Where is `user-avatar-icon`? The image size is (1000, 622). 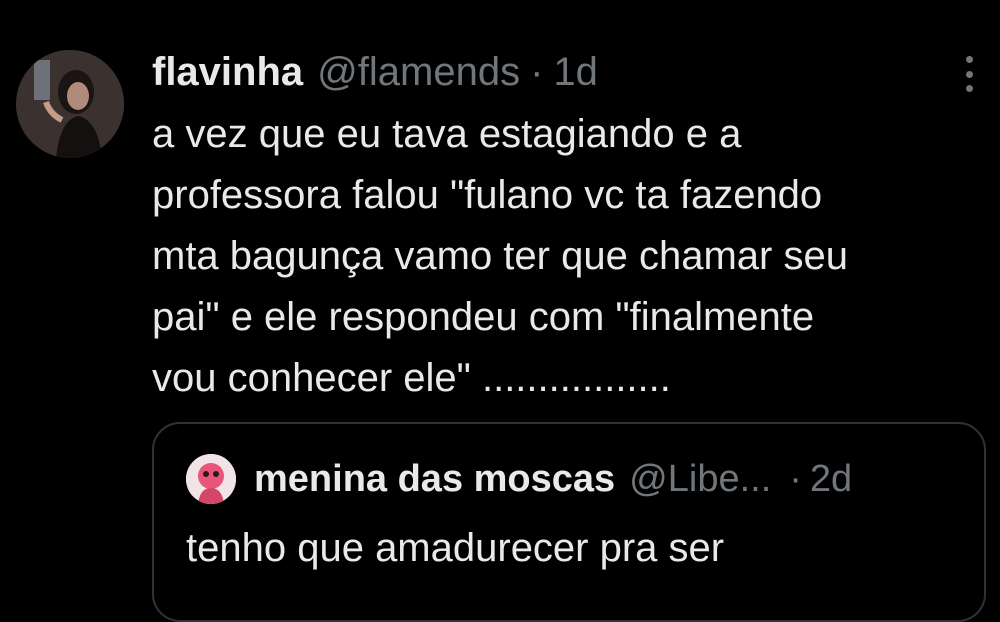
user-avatar-icon is located at coordinates (70, 104).